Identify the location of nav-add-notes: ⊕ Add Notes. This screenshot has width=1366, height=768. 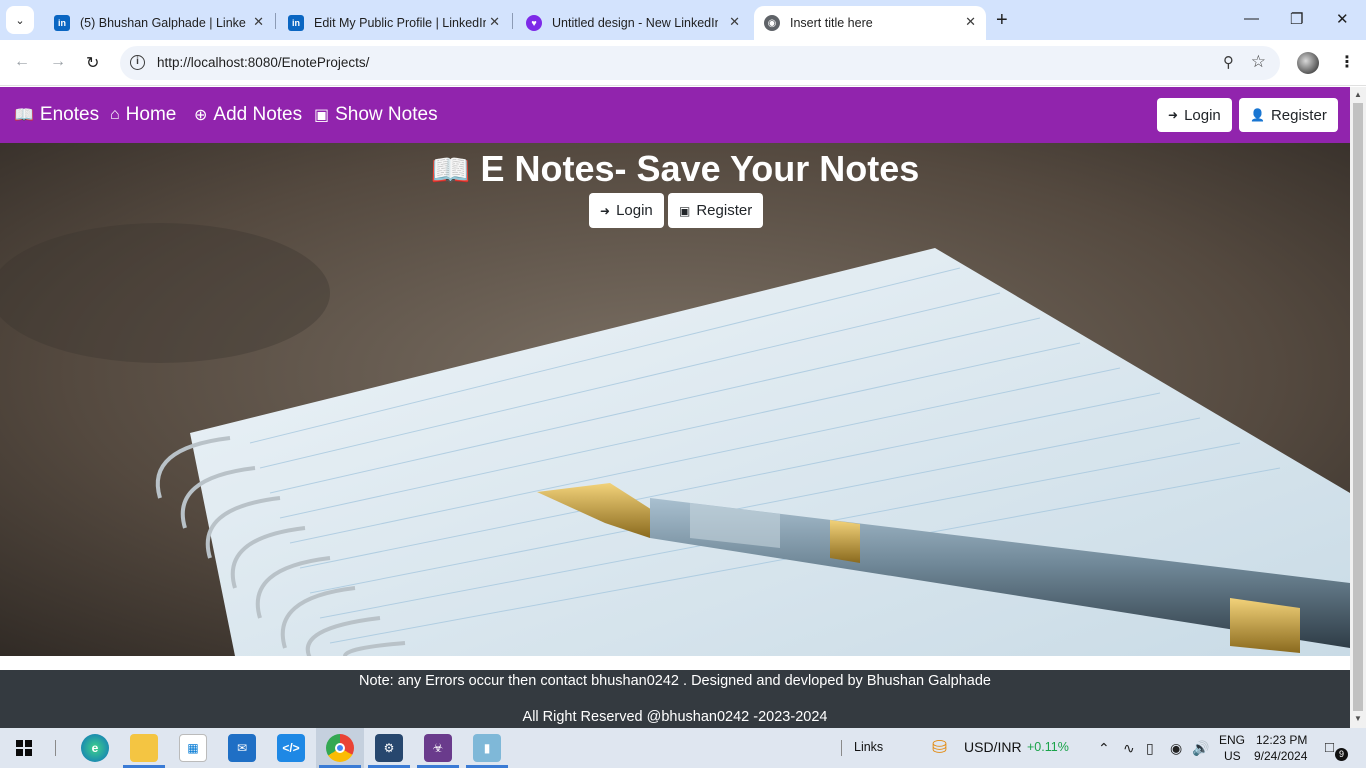
(248, 115).